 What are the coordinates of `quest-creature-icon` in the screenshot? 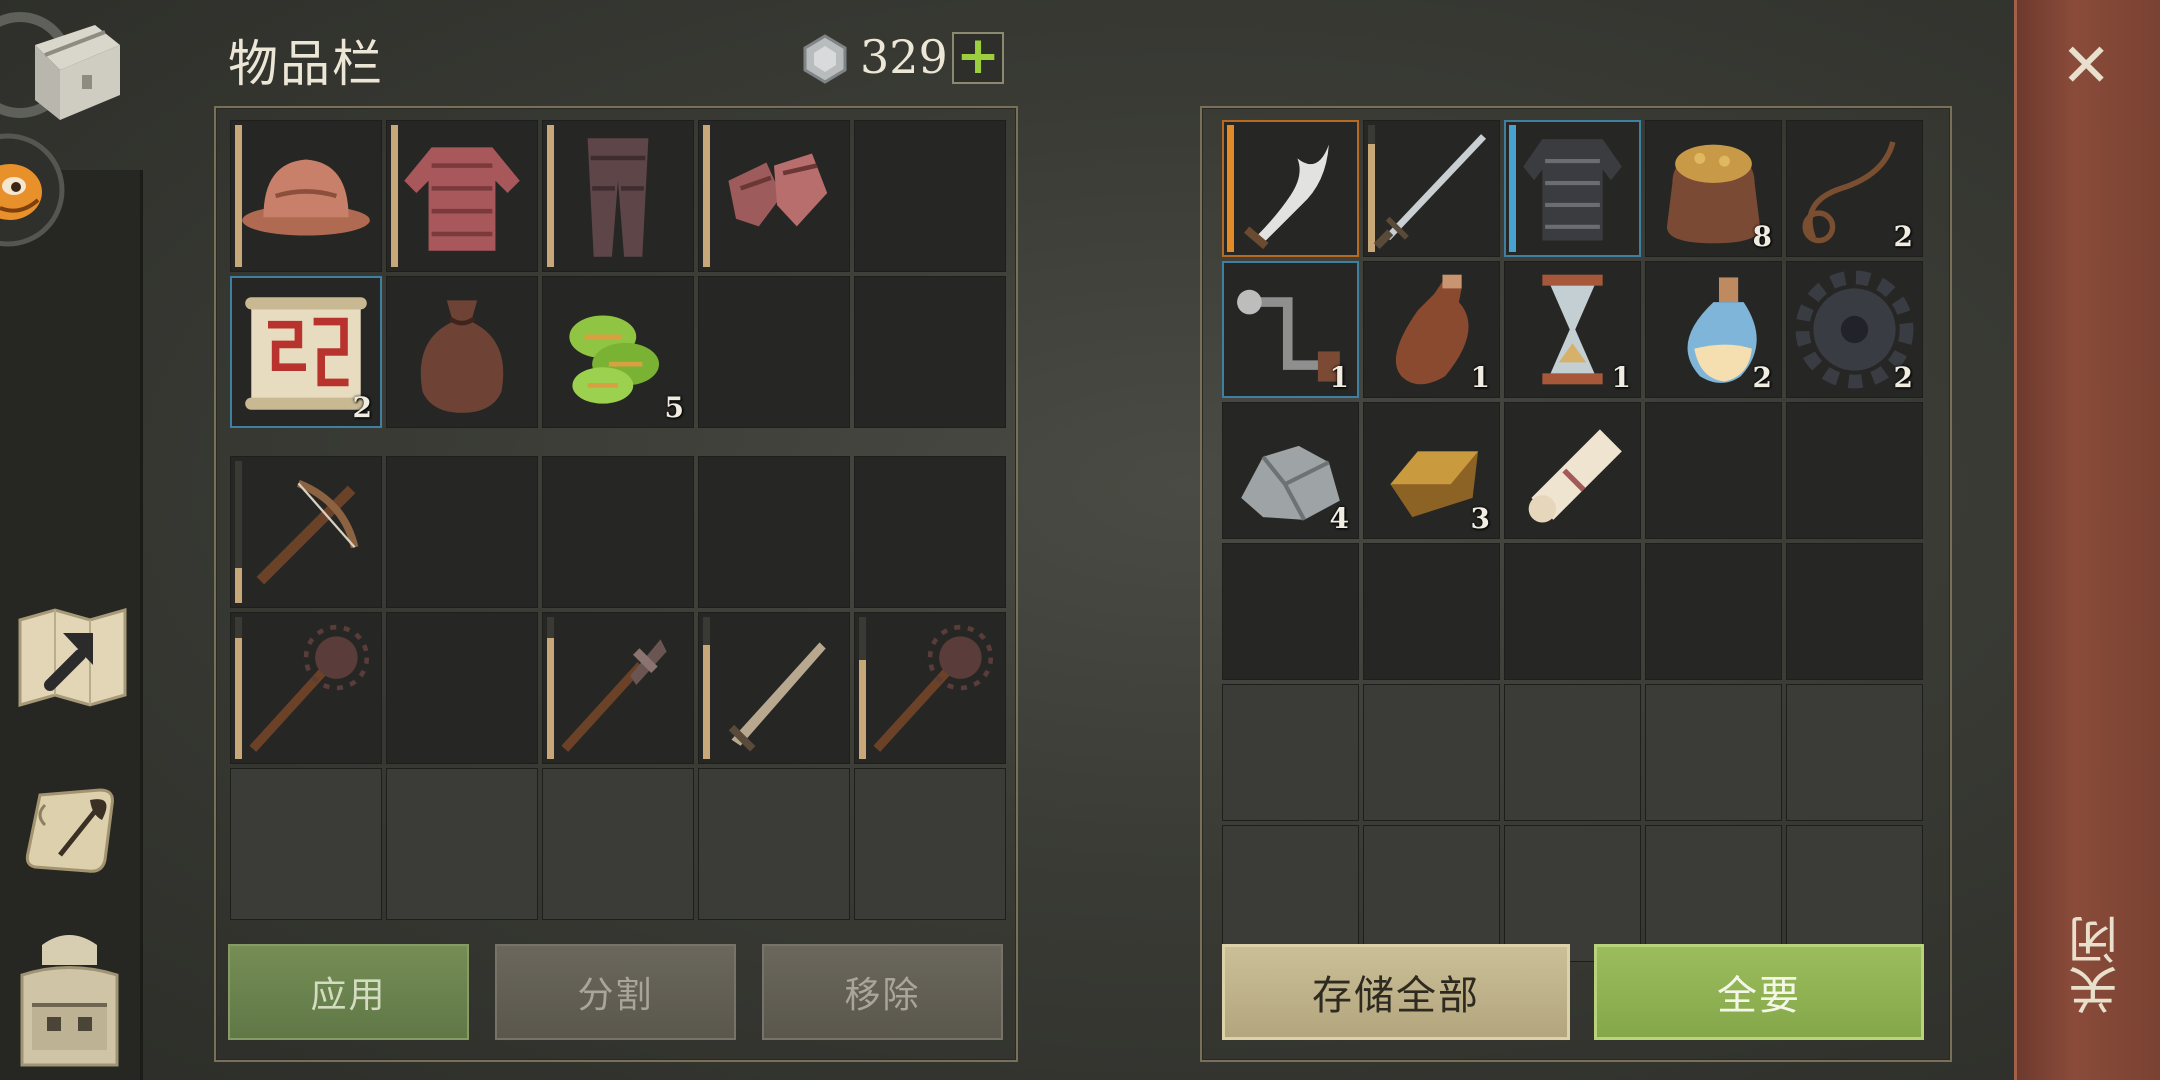 It's located at (35, 190).